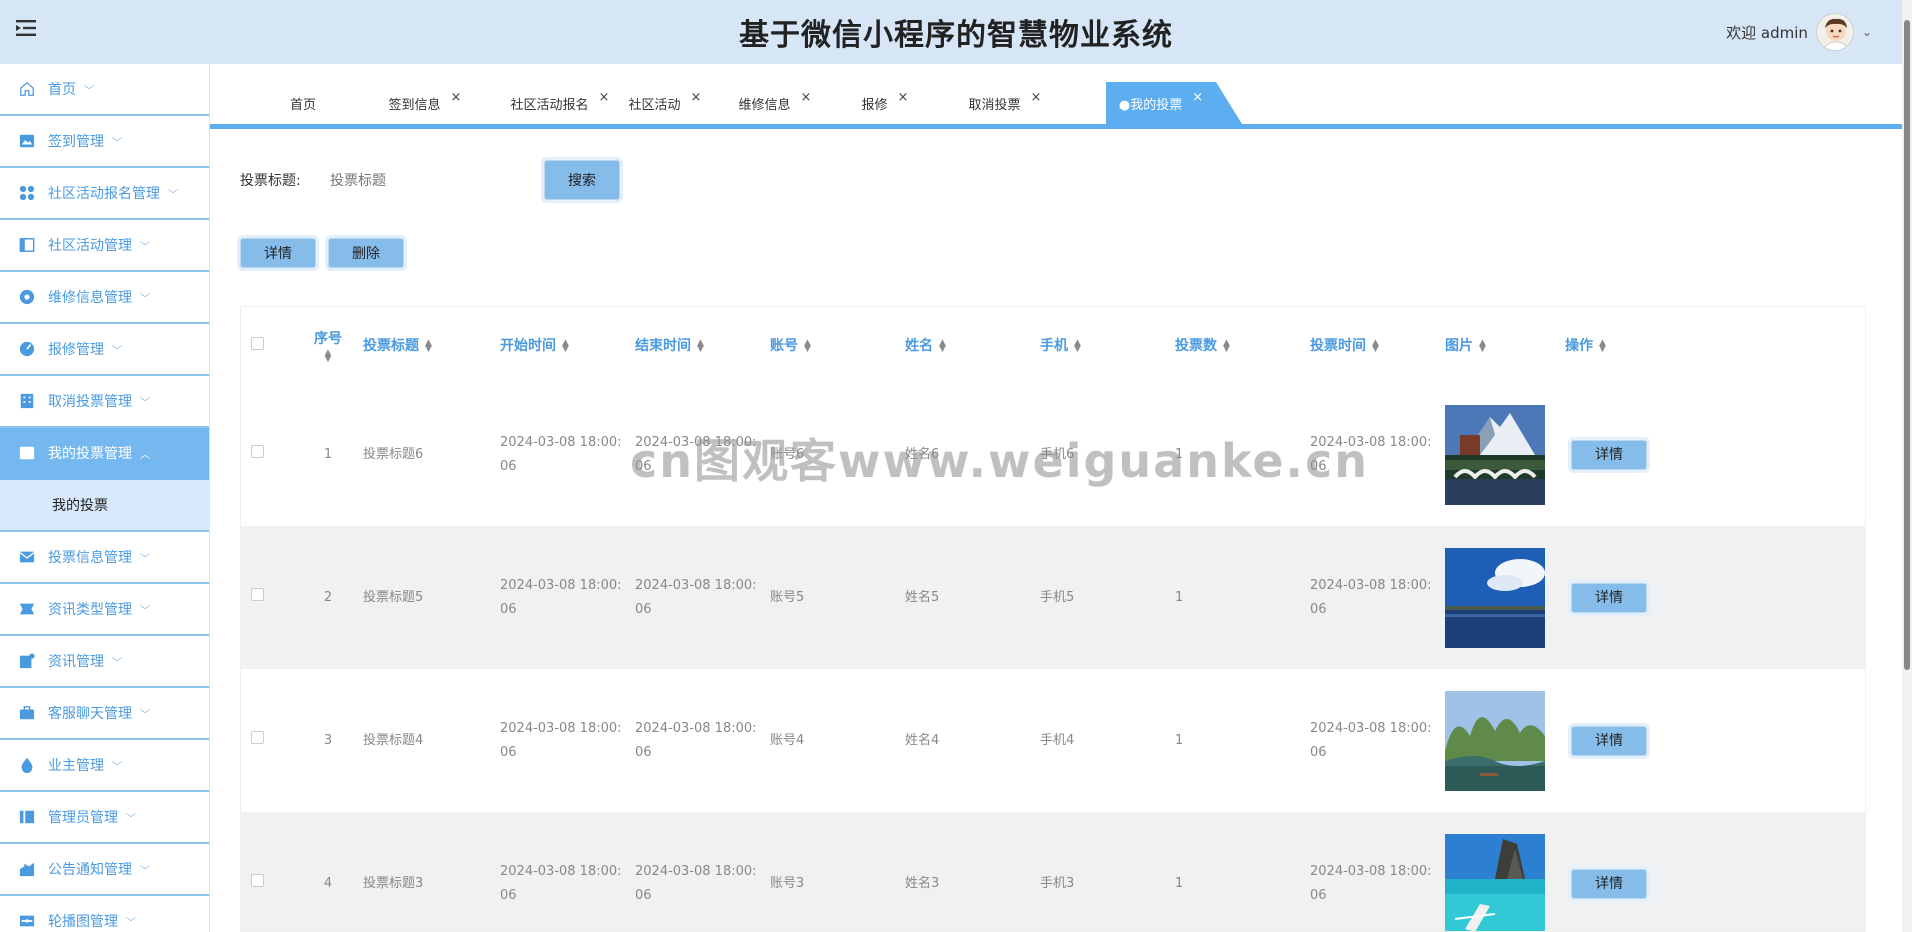 This screenshot has height=932, width=1912. What do you see at coordinates (104, 870) in the screenshot?
I see `sidebar-item-14: 公告通知管理 ﹀` at bounding box center [104, 870].